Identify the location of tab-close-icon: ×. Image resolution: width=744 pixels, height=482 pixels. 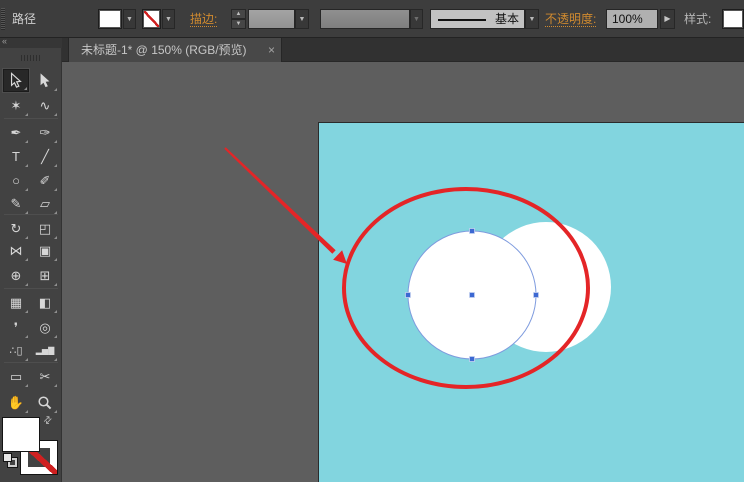
(271, 50).